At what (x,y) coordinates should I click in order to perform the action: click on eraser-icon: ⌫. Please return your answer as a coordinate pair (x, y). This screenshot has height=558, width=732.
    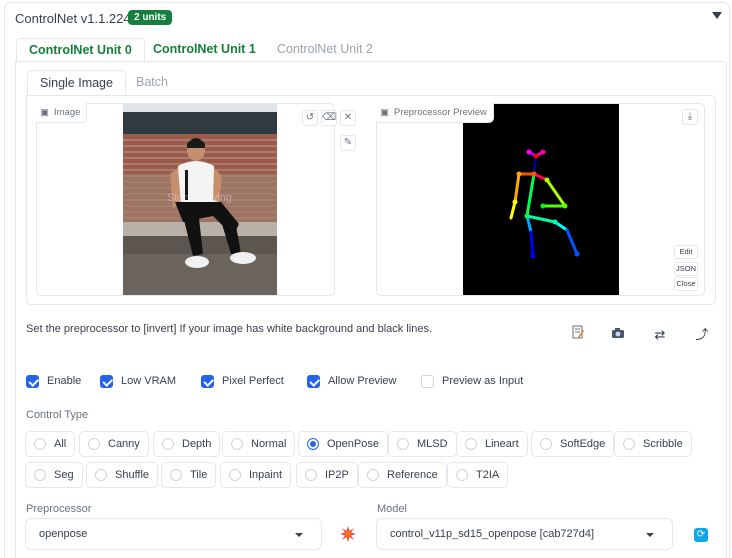
    Looking at the image, I should click on (329, 118).